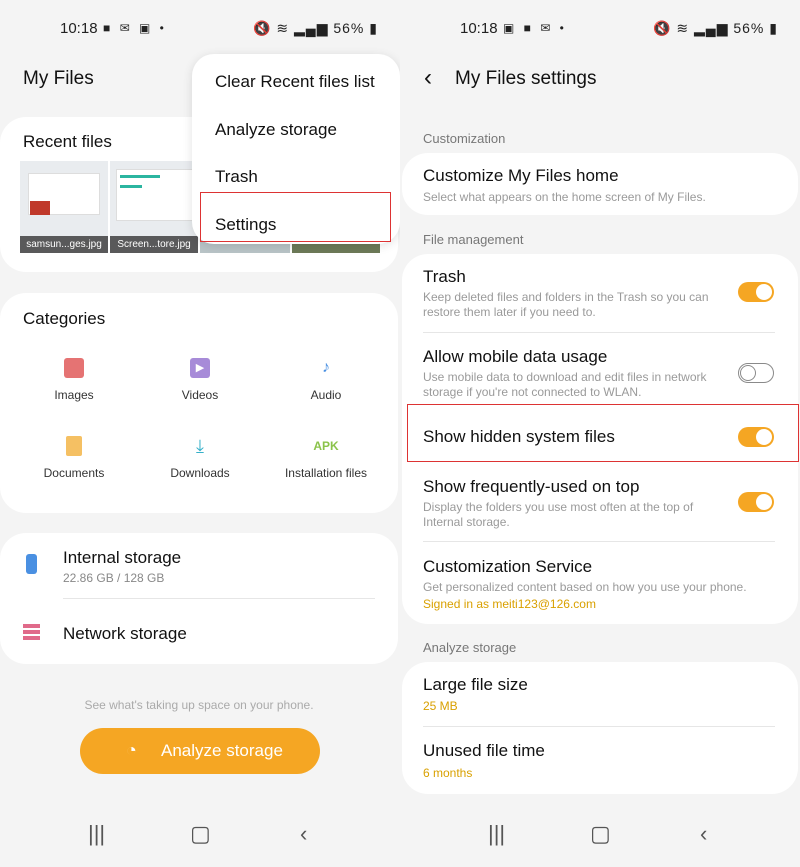 This screenshot has height=867, width=800. Describe the element at coordinates (154, 244) in the screenshot. I see `thumb-caption: Screen...tore.jpg` at that location.